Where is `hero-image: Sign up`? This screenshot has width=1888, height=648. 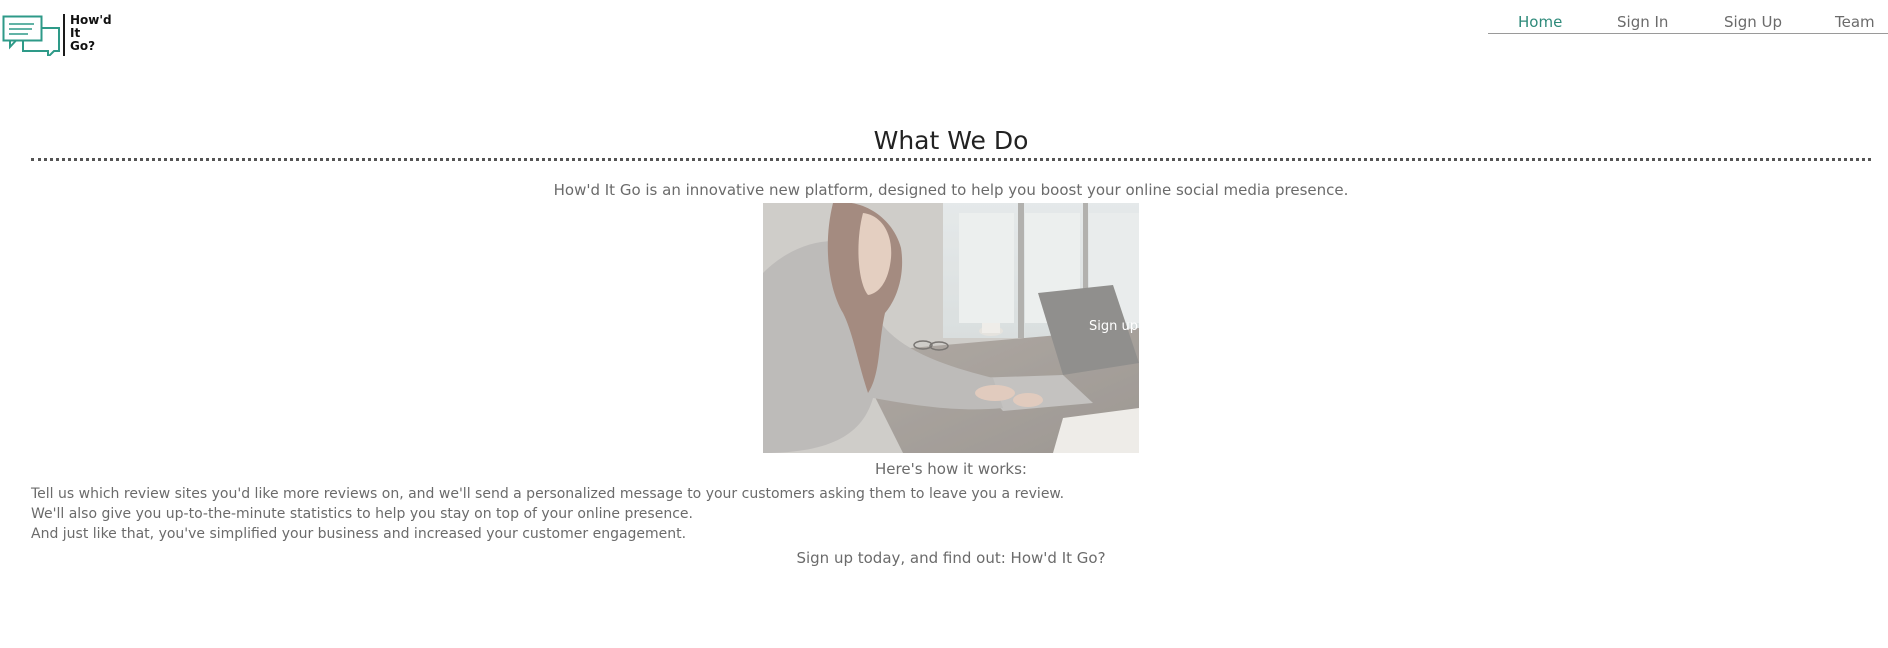 hero-image: Sign up is located at coordinates (951, 328).